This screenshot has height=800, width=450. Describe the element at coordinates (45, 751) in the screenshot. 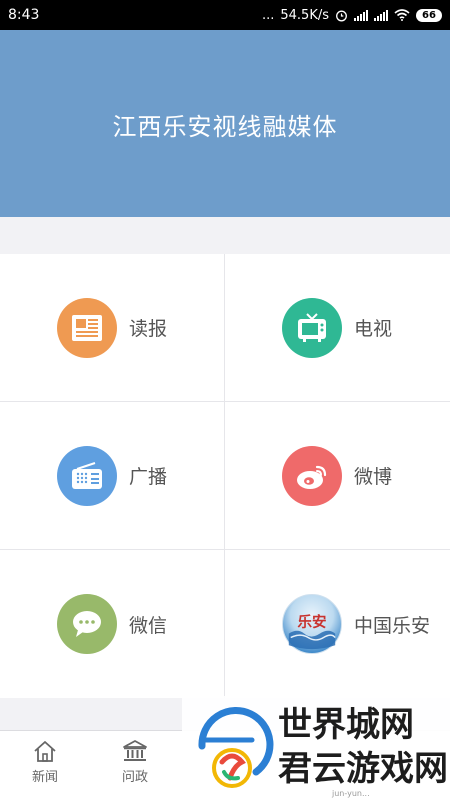

I see `home-icon` at that location.